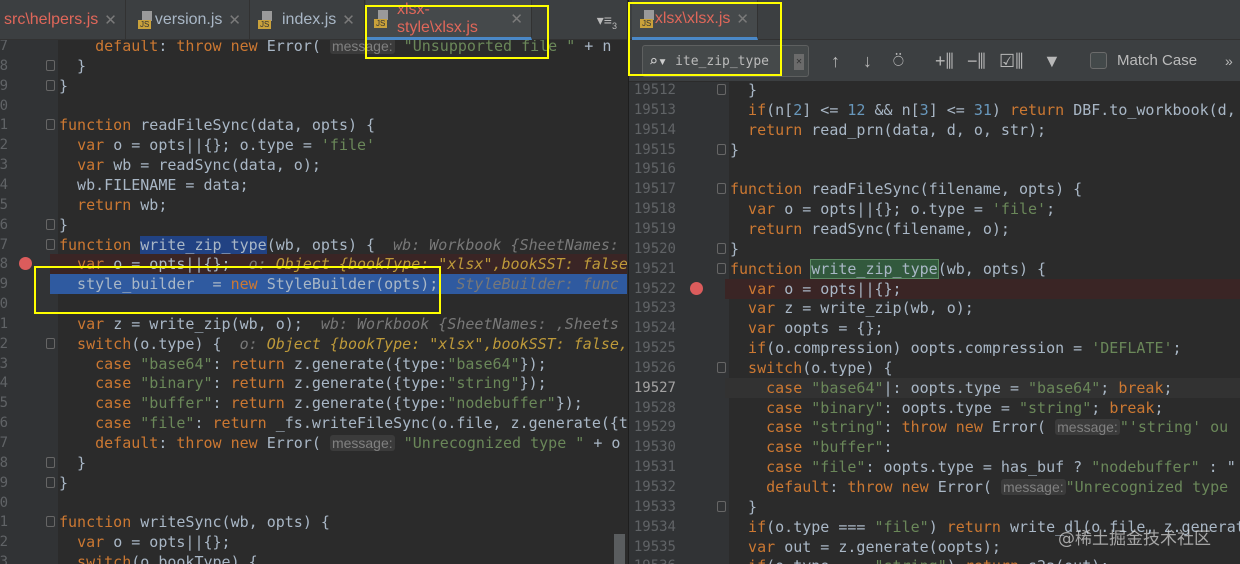 The width and height of the screenshot is (1240, 564). I want to click on more-options-icon: », so click(1229, 61).